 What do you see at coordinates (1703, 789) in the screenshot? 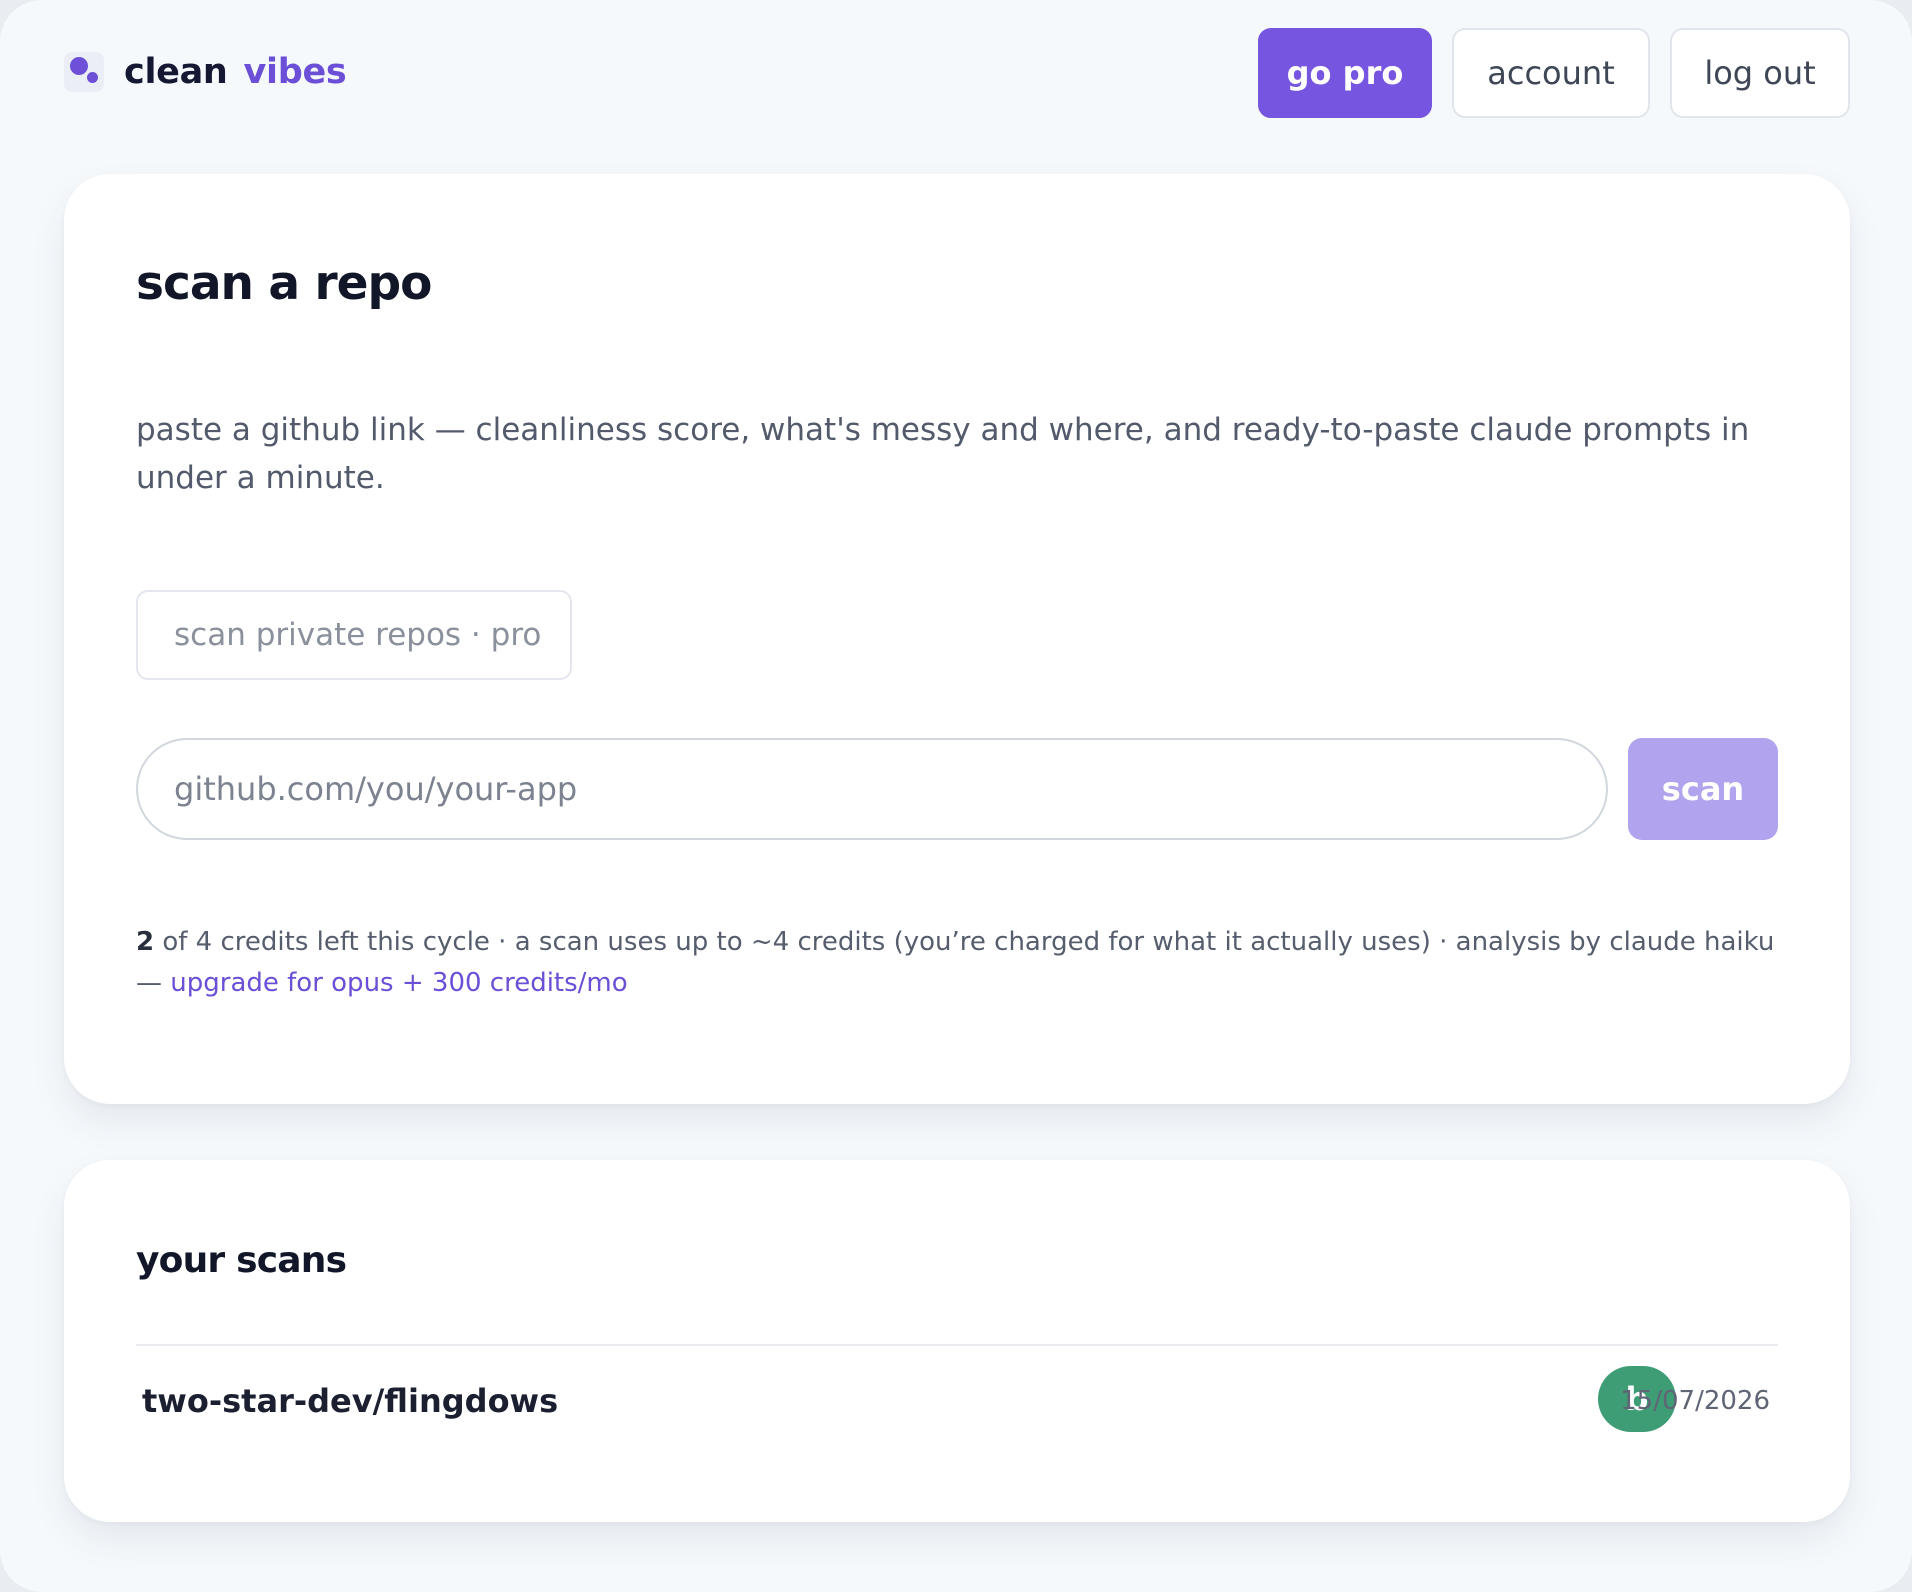
I see `scan-button: scan` at bounding box center [1703, 789].